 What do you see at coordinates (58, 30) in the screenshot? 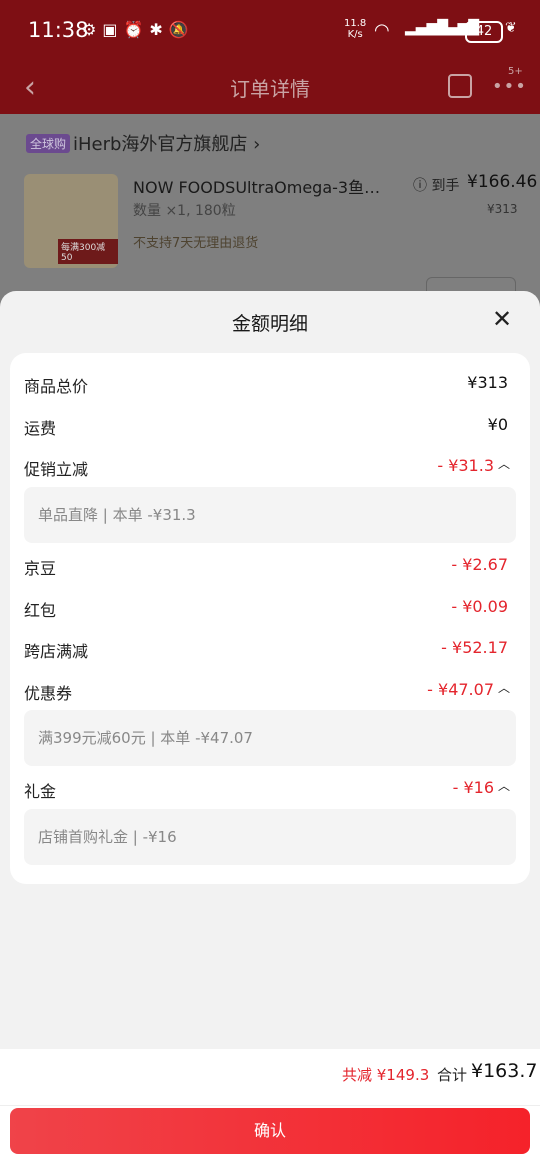
I see `status-time: 11:38` at bounding box center [58, 30].